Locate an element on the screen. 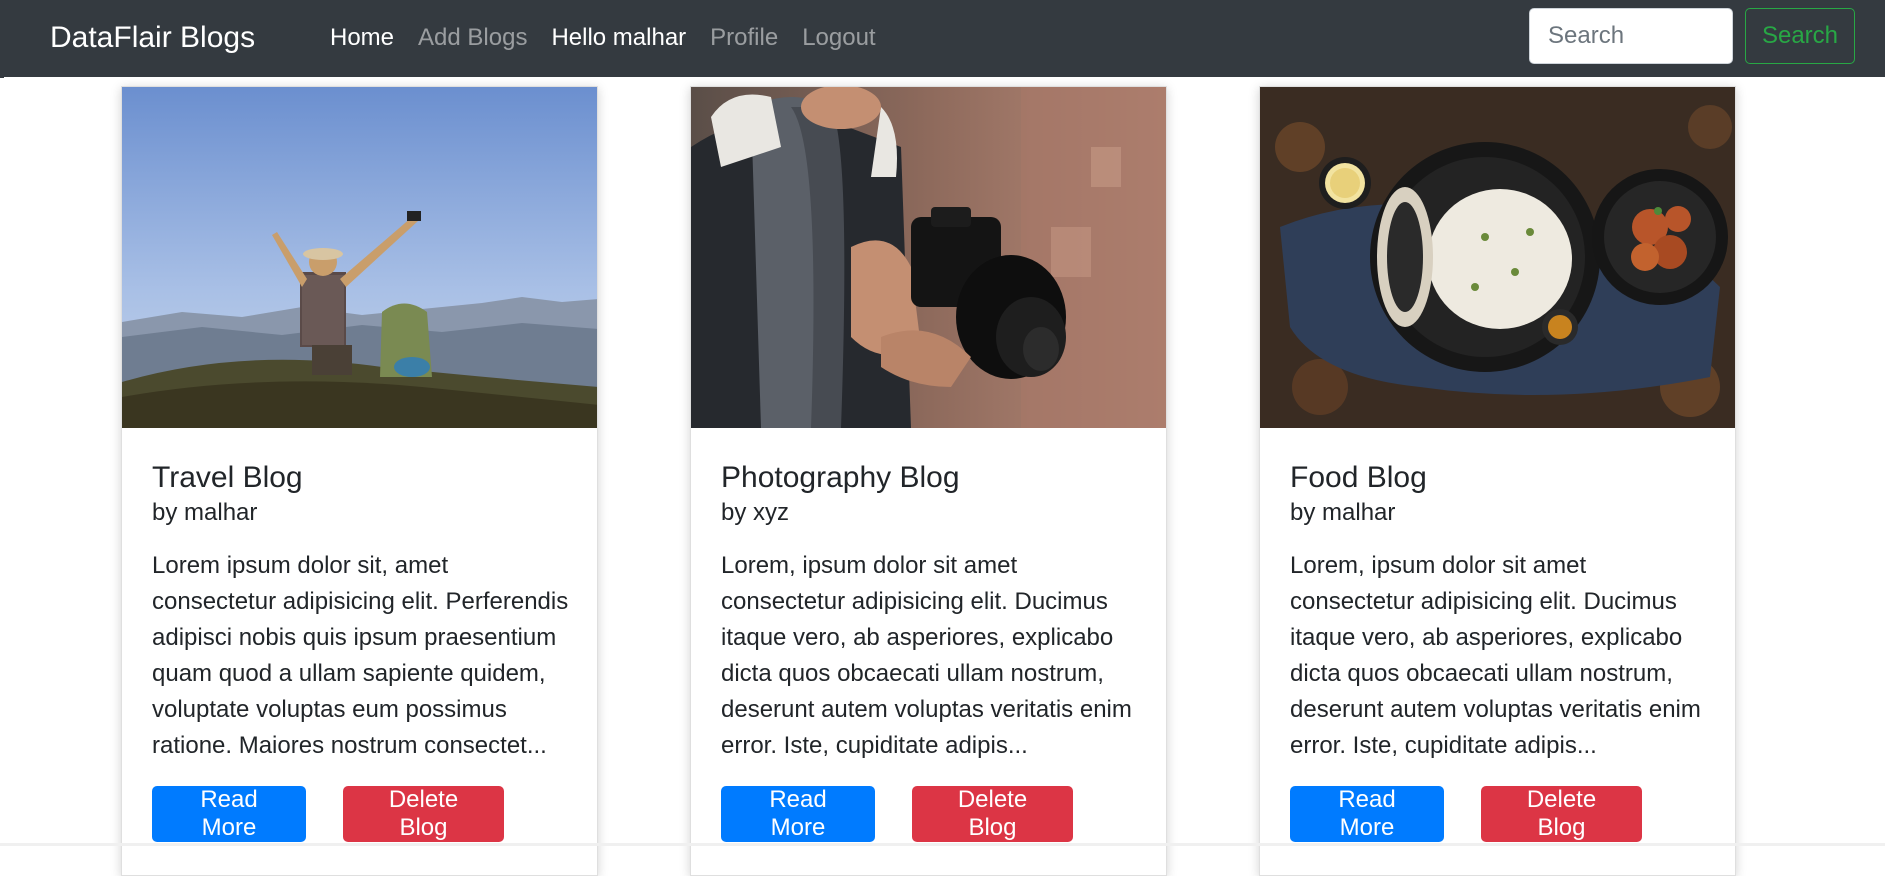  search-input is located at coordinates (1631, 36).